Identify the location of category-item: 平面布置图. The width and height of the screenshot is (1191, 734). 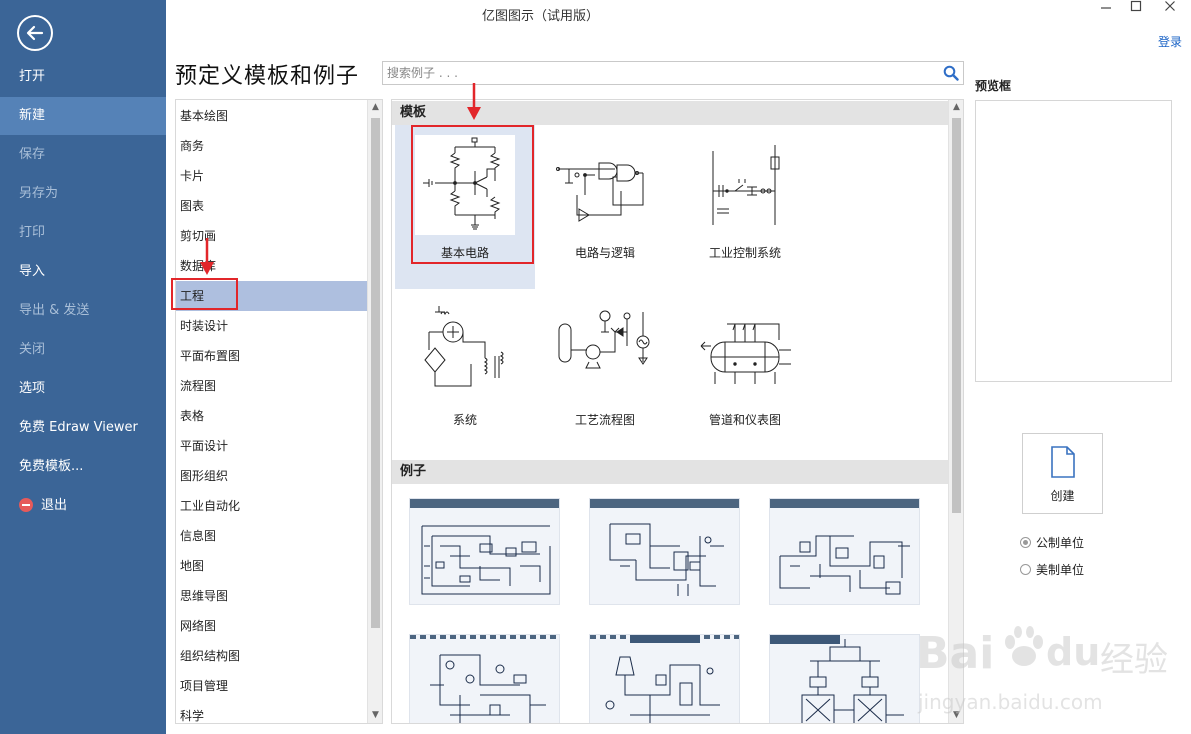
(271, 356).